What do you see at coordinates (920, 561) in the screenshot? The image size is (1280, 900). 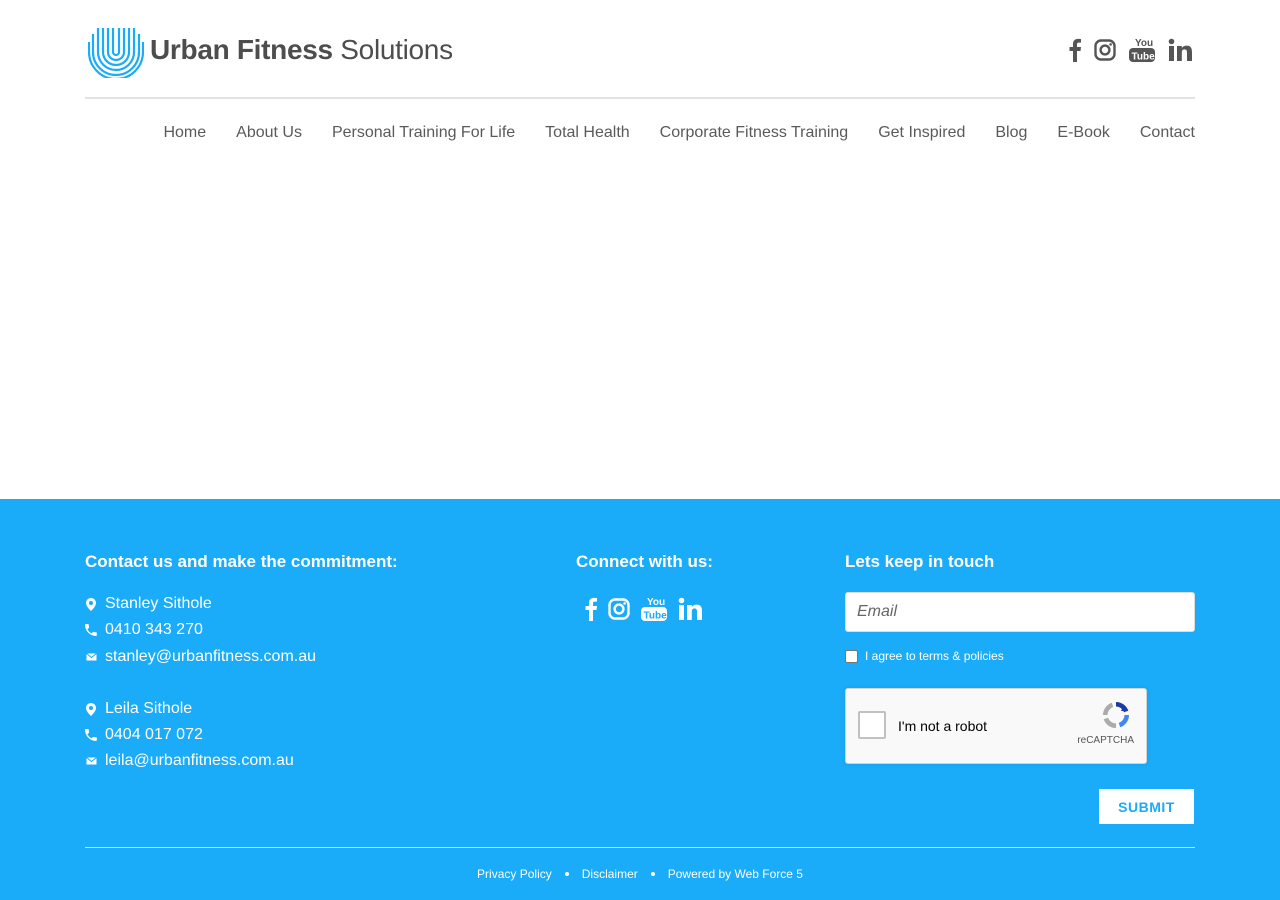 I see `newsletter-title: Lets keep in touch` at bounding box center [920, 561].